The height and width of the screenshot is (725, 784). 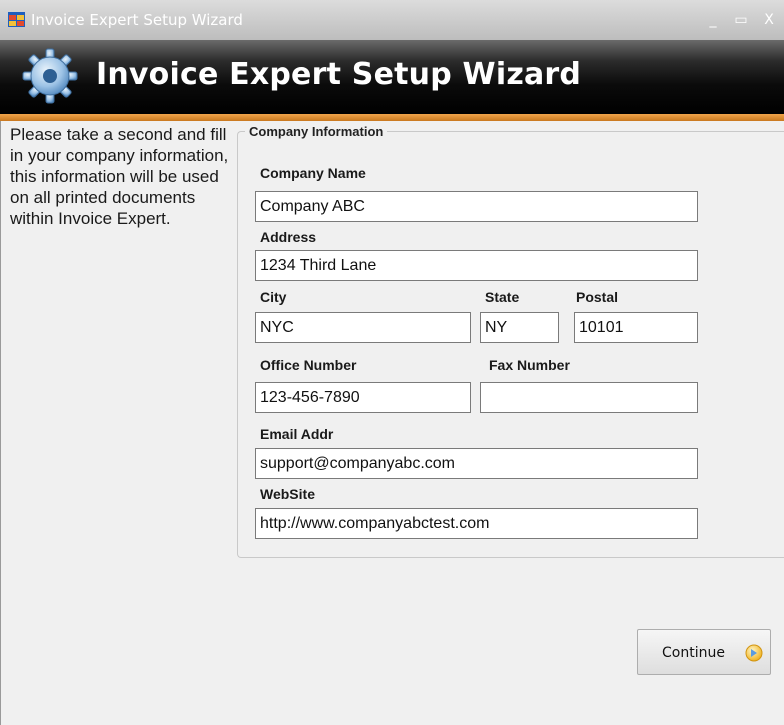 I want to click on fax-number-input, so click(x=589, y=397).